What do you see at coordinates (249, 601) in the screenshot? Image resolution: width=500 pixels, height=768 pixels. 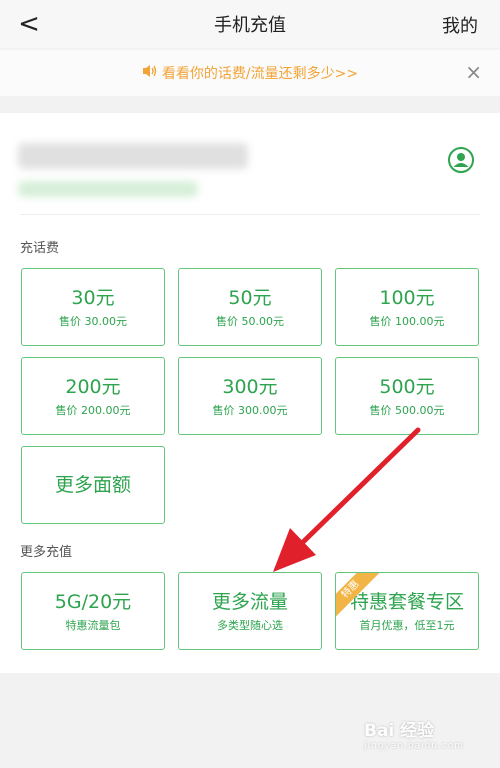 I see `card-title: 更多流量` at bounding box center [249, 601].